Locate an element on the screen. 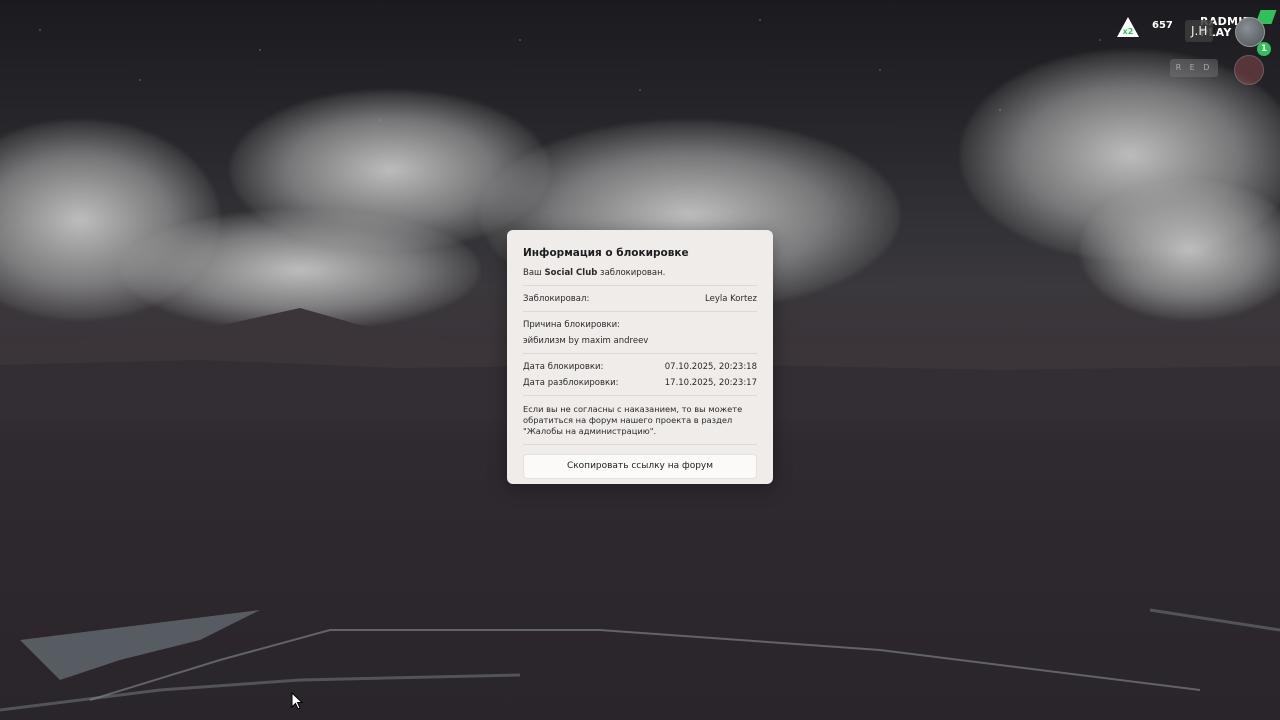 This screenshot has height=720, width=1280. hud-keys-indicator: R E D is located at coordinates (1194, 68).